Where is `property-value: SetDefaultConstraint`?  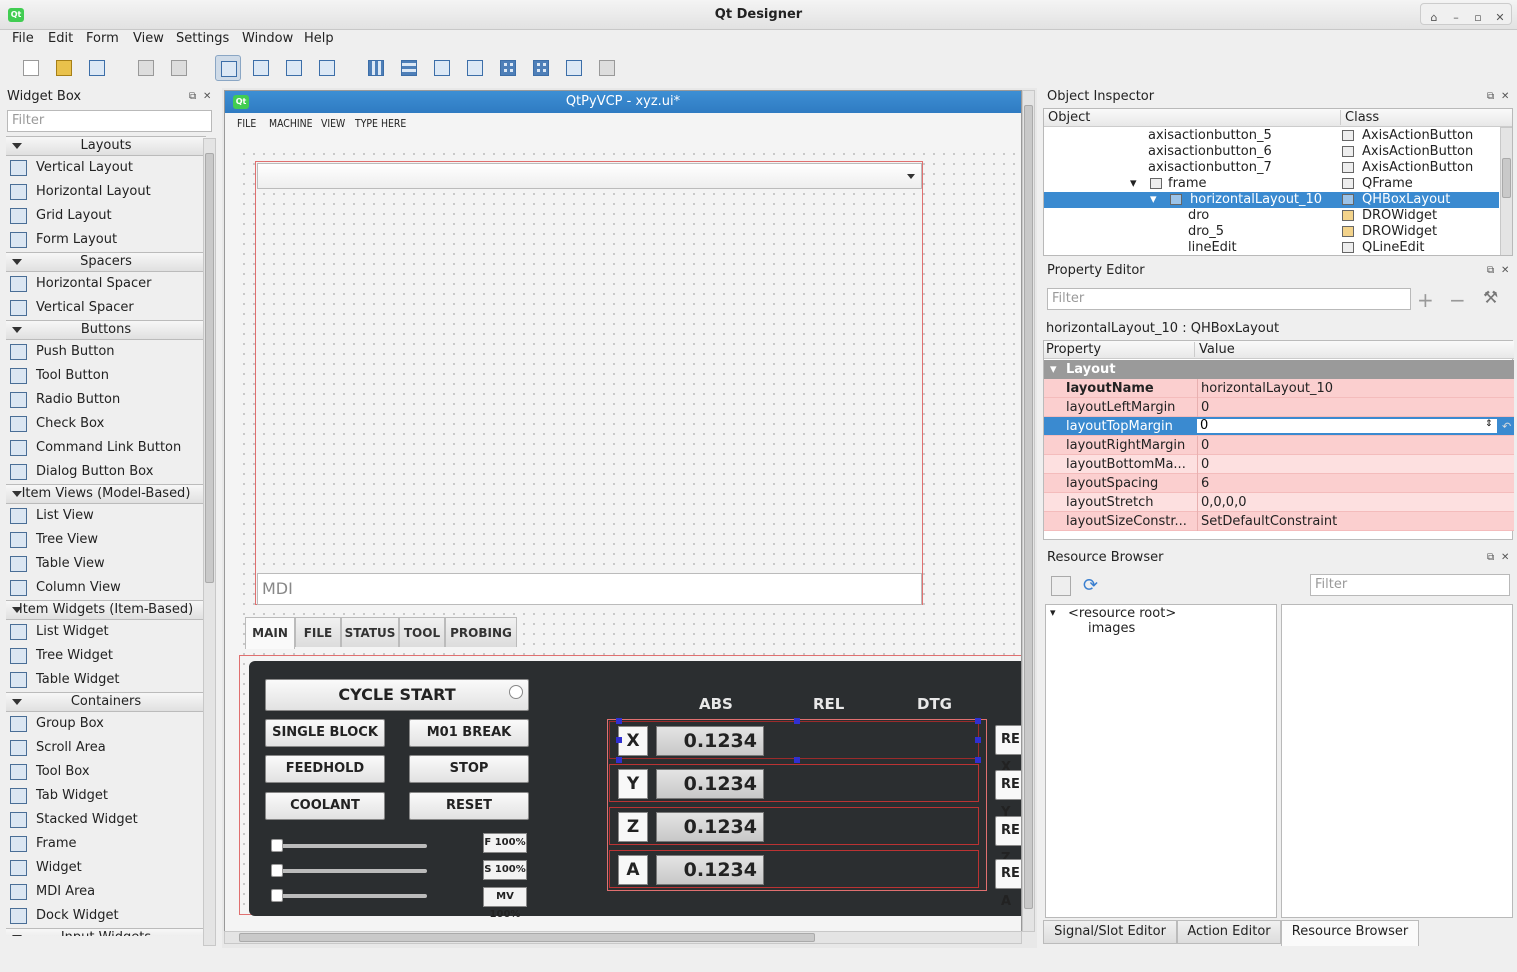
property-value: SetDefaultConstraint is located at coordinates (1267, 521).